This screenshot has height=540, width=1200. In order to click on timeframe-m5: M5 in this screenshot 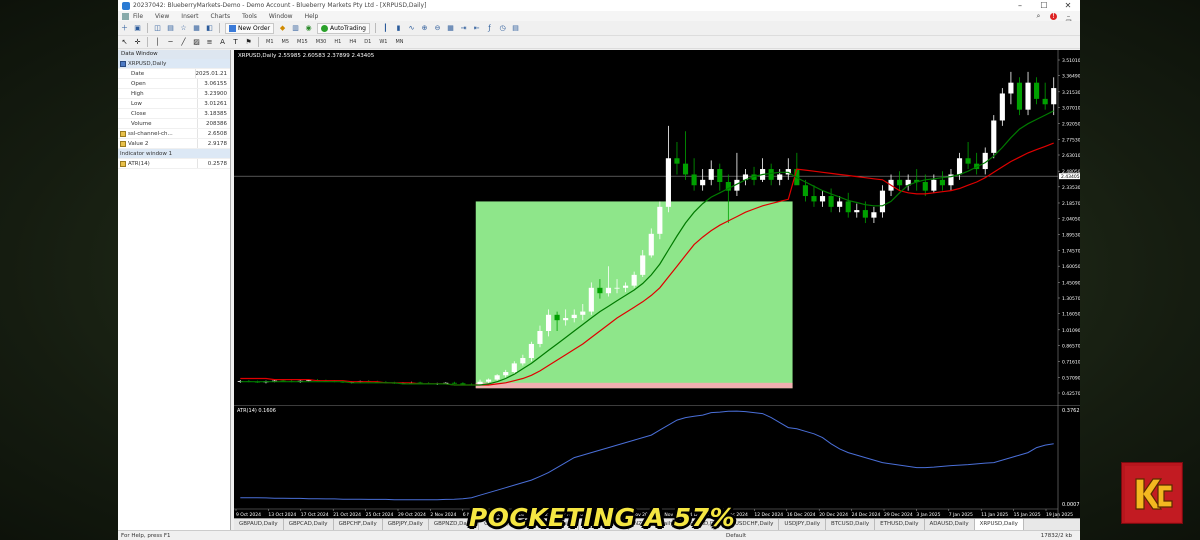, I will do `click(286, 42)`.